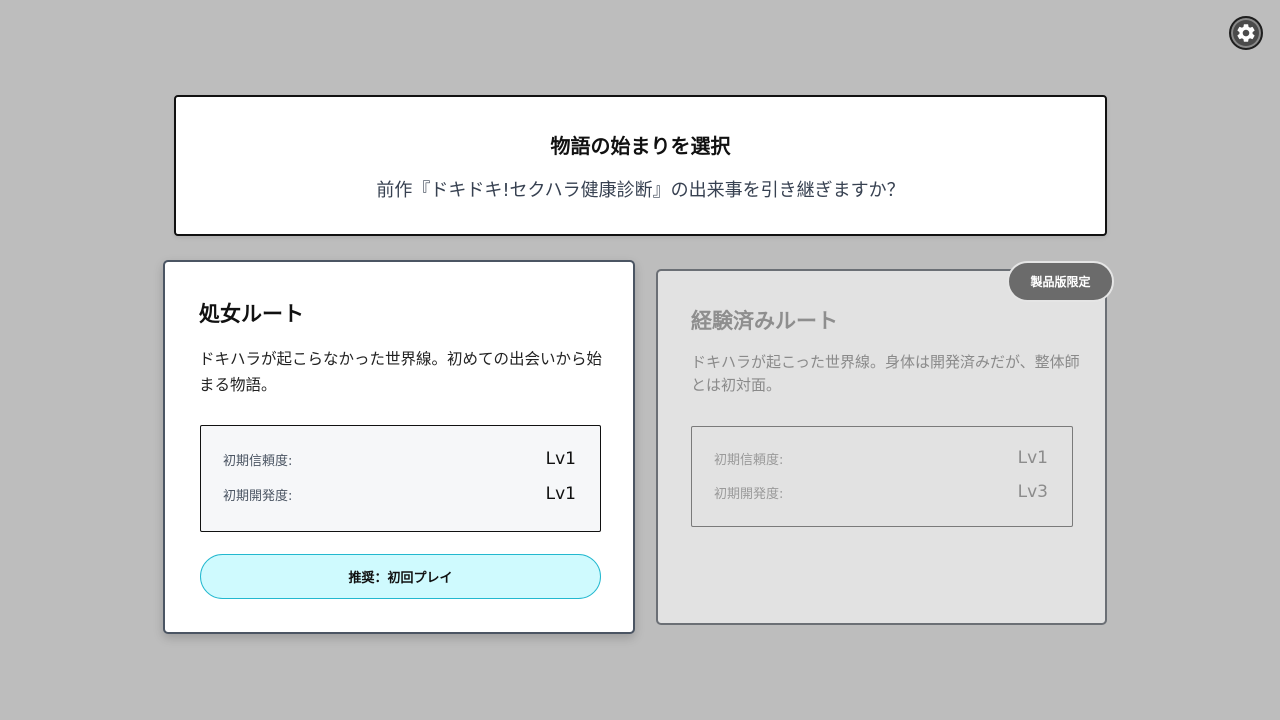  What do you see at coordinates (399, 494) in the screenshot?
I see `stat-row-development: 初期開発度: Lv1` at bounding box center [399, 494].